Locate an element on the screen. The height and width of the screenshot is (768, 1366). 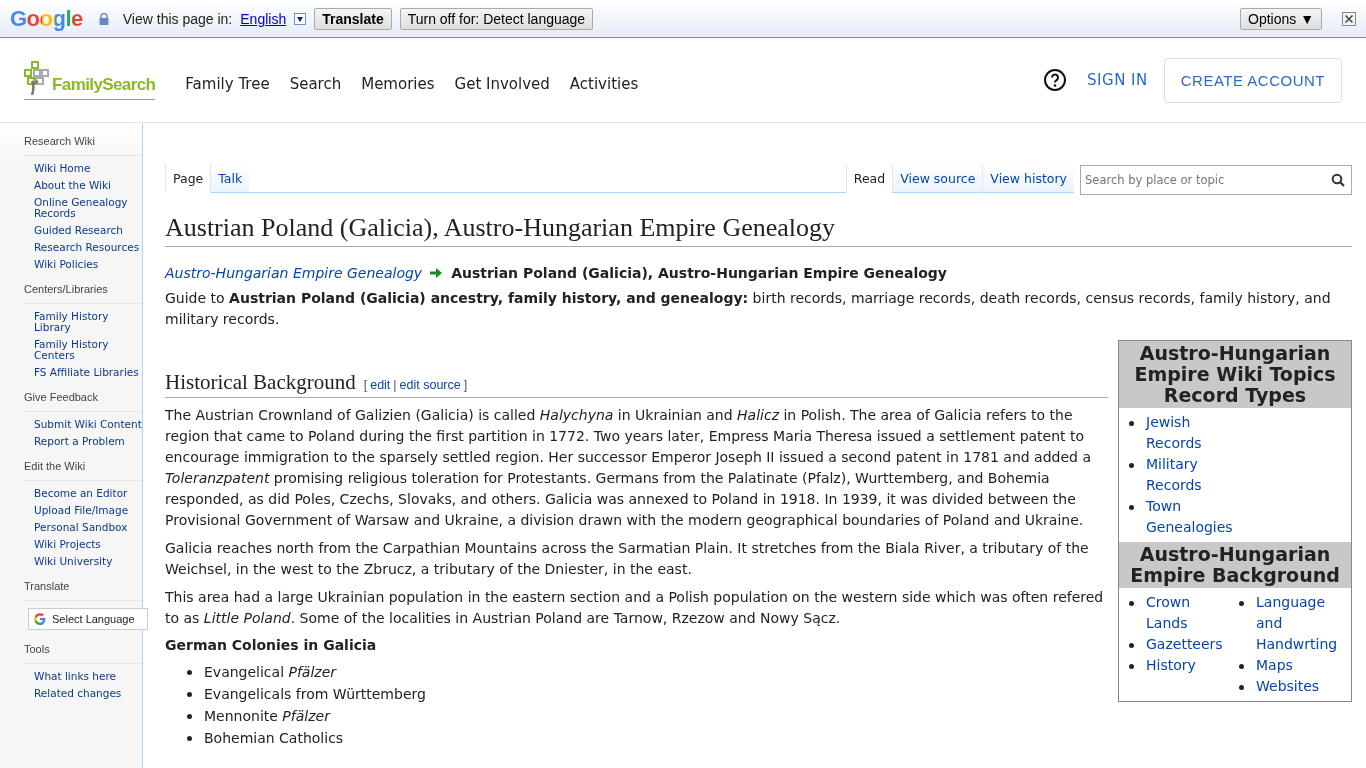
bracket-text: ] is located at coordinates (465, 385).